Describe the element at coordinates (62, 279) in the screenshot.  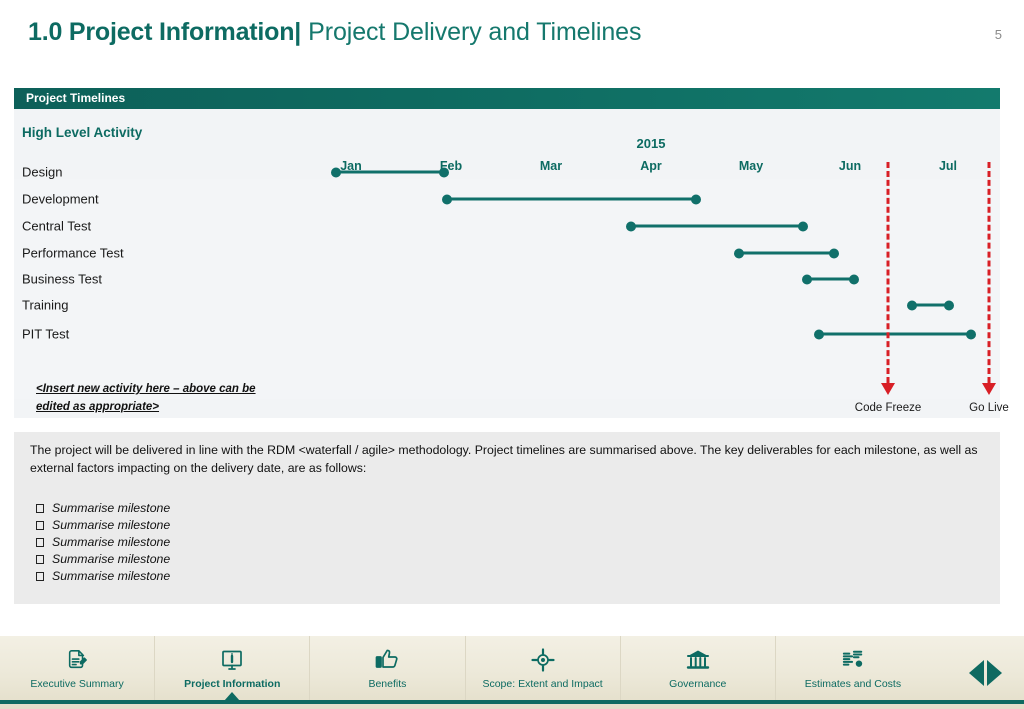
I see `activity-label-business-test: Business Test` at that location.